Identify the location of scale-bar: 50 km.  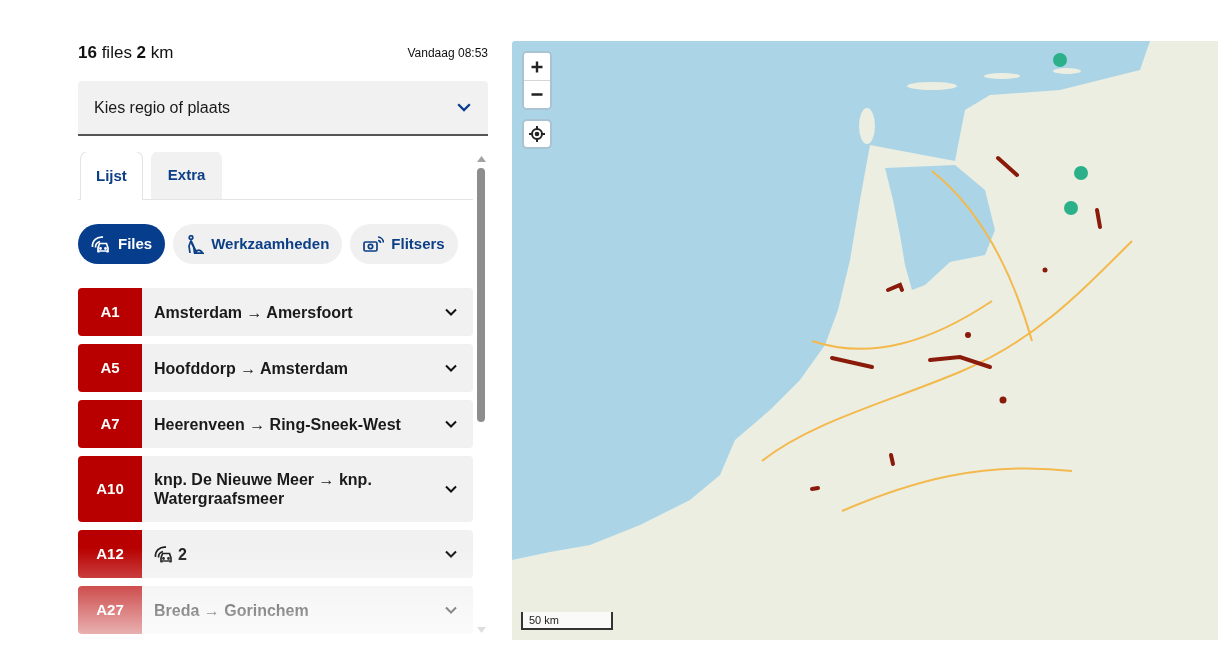
(567, 621).